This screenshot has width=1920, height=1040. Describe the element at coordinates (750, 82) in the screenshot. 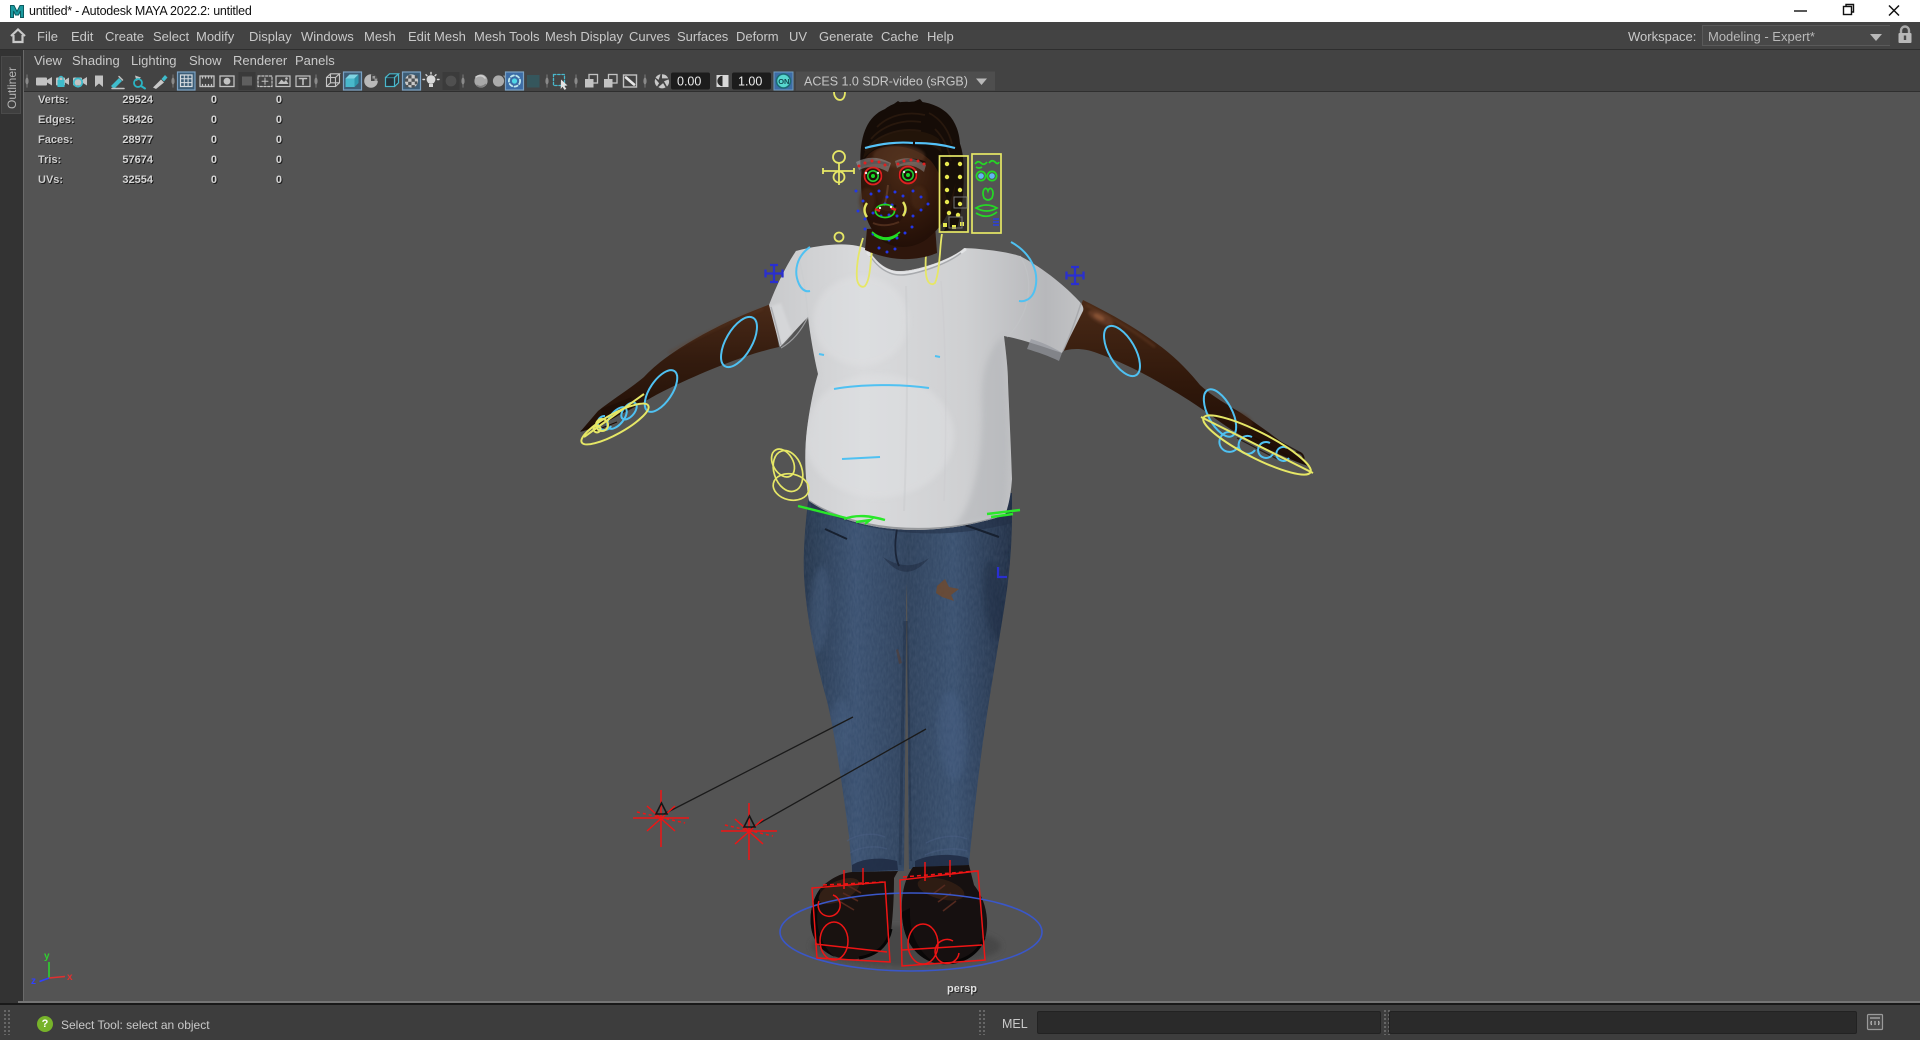

I see `svg-text: 1.00` at that location.